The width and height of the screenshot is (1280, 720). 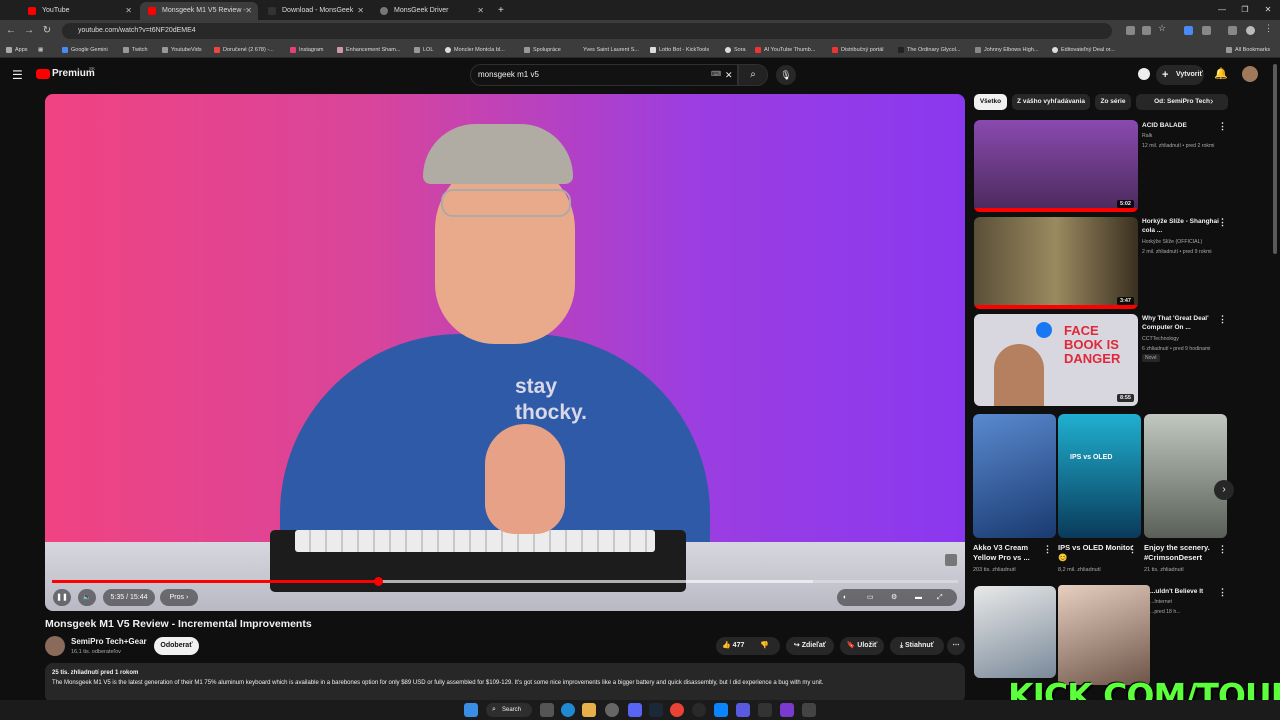 What do you see at coordinates (735, 50) in the screenshot?
I see `bookmark-sora: Sora` at bounding box center [735, 50].